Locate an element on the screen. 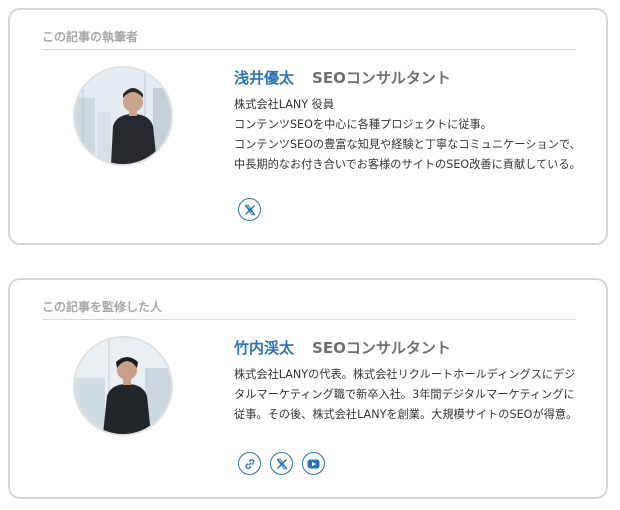 This screenshot has width=620, height=510. card-heading: この記事の執筆者 is located at coordinates (309, 39).